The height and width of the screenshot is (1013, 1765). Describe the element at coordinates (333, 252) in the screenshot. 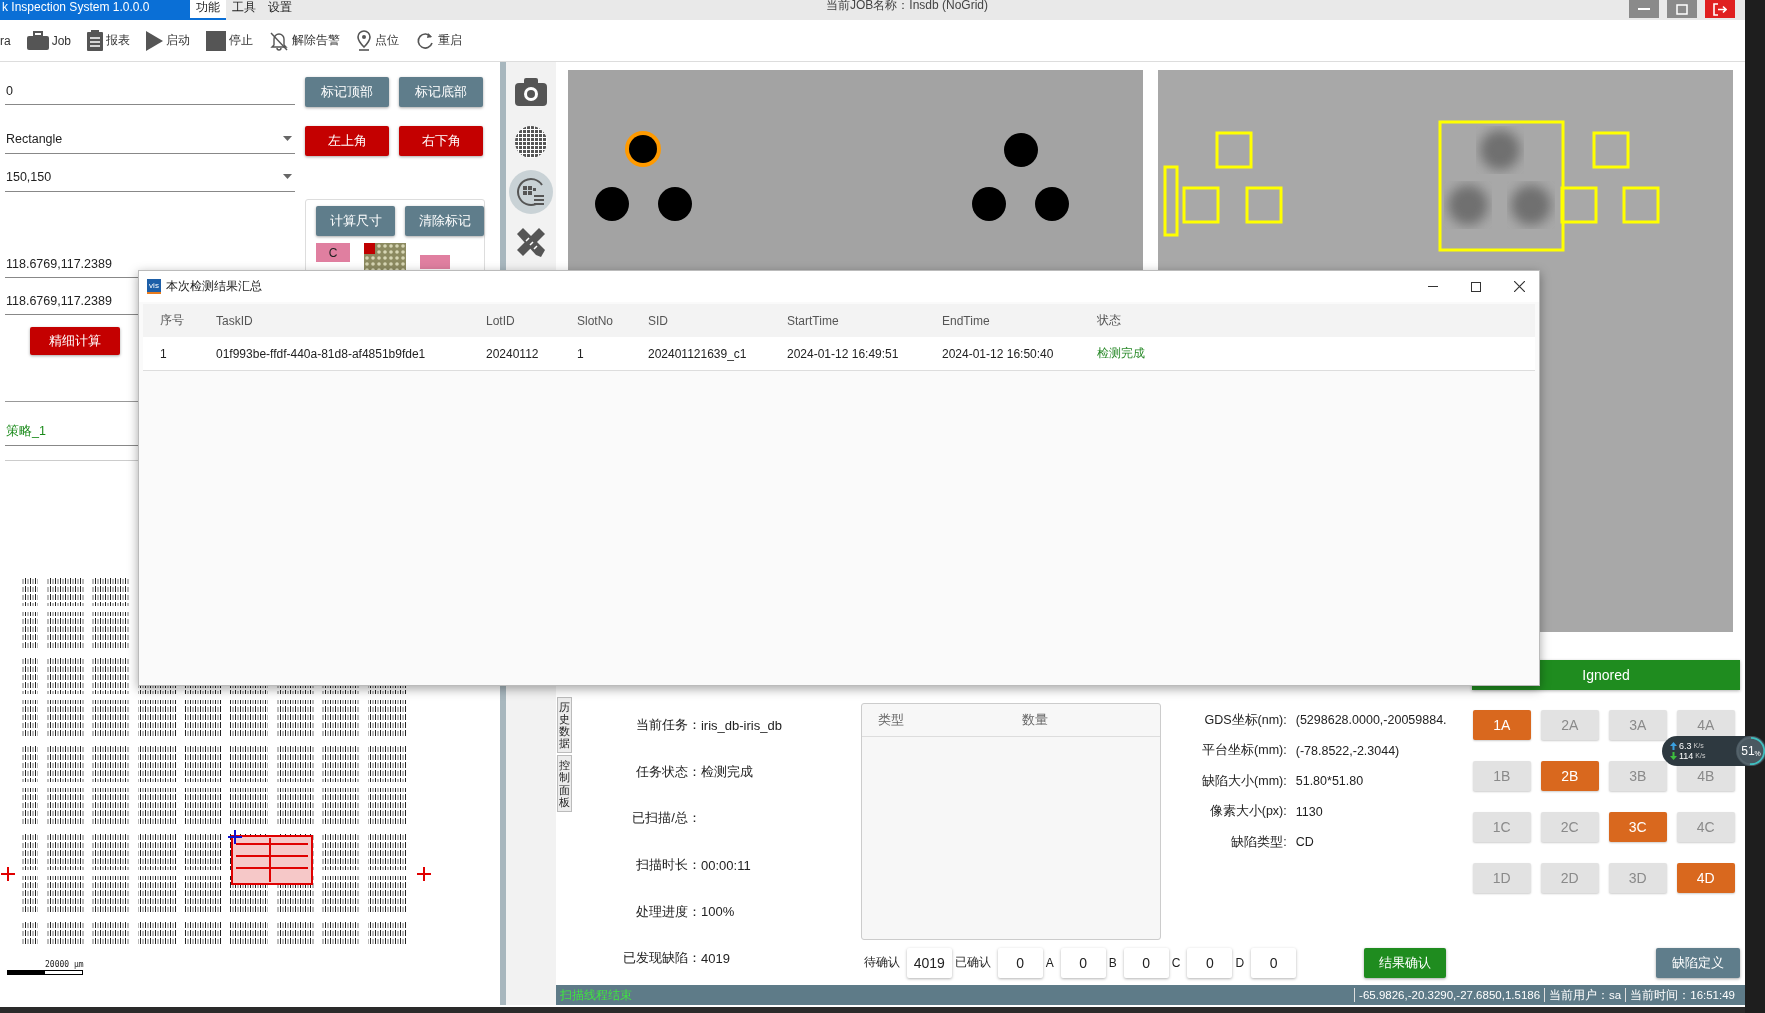

I see `tag: C` at that location.